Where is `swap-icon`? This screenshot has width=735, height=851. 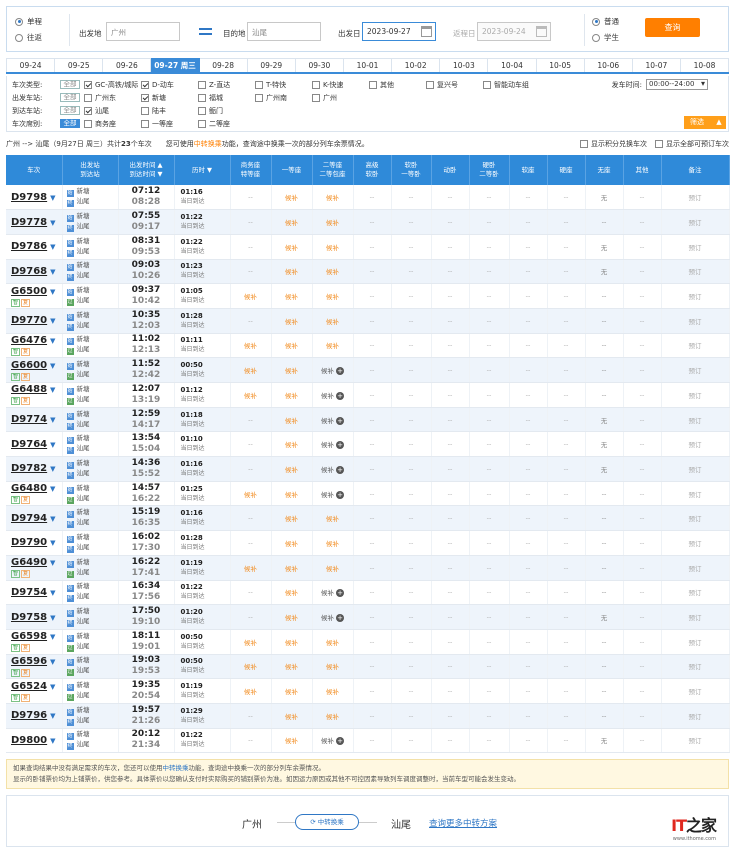
swap-icon is located at coordinates (205, 31).